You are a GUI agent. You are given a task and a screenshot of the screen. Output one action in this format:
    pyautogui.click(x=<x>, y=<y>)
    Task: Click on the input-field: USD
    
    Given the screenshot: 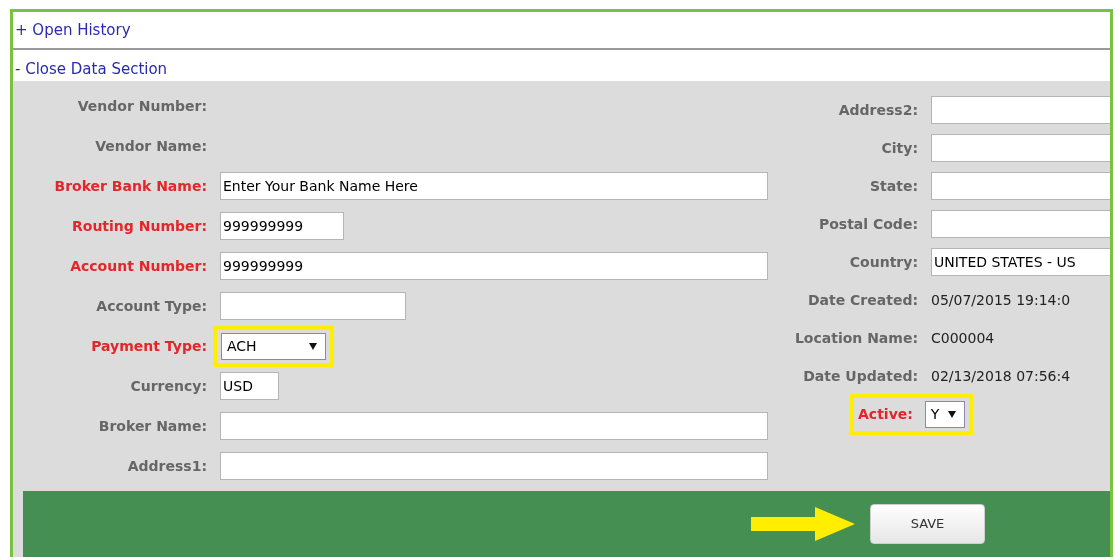 What is the action you would take?
    pyautogui.click(x=249, y=386)
    